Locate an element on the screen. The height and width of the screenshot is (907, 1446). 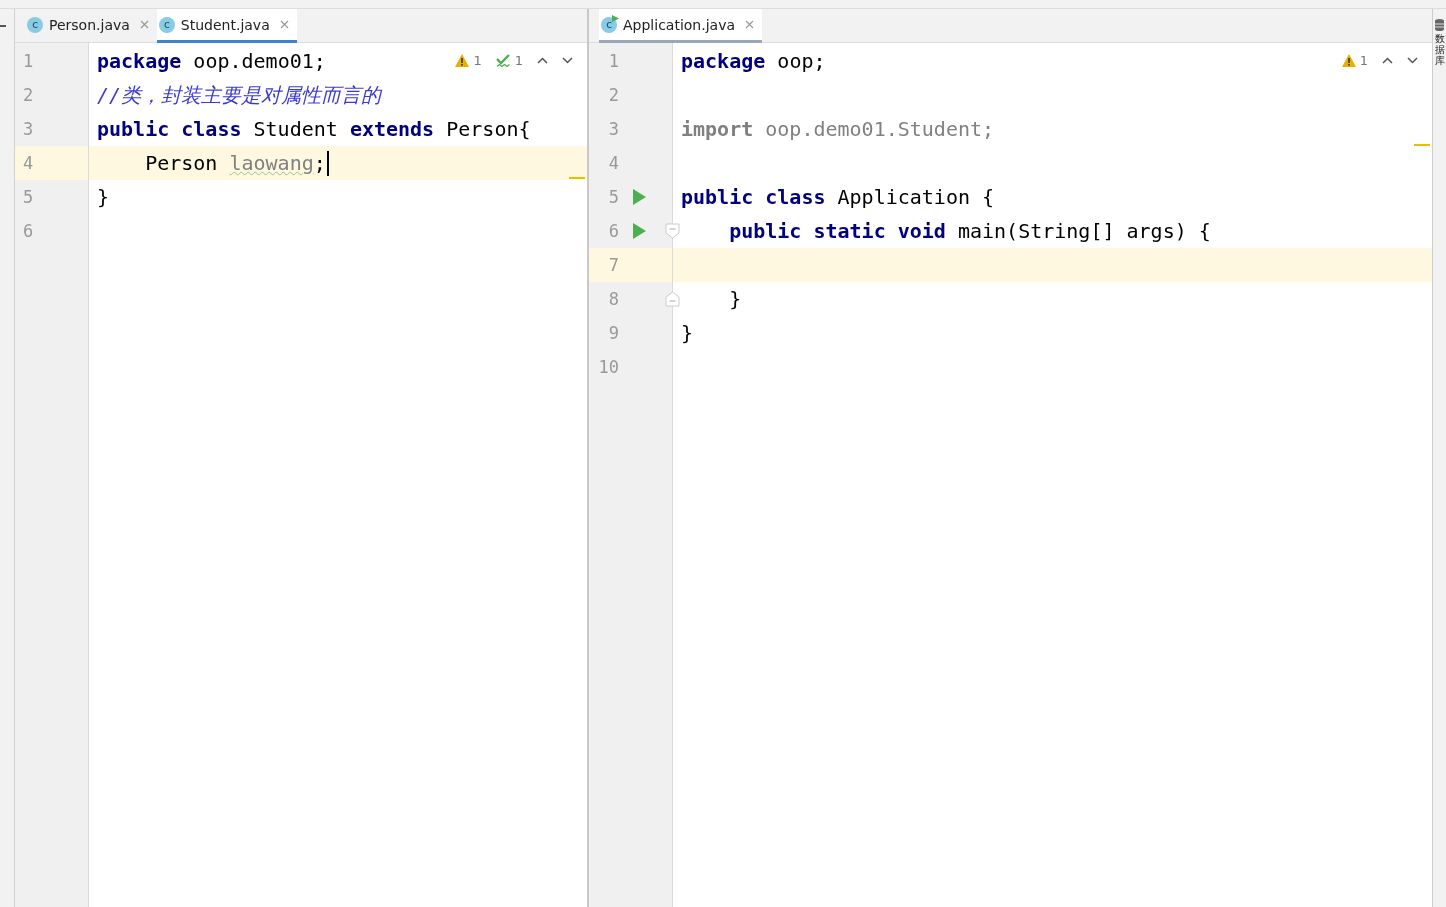
line-number: 9 is located at coordinates (613, 333).